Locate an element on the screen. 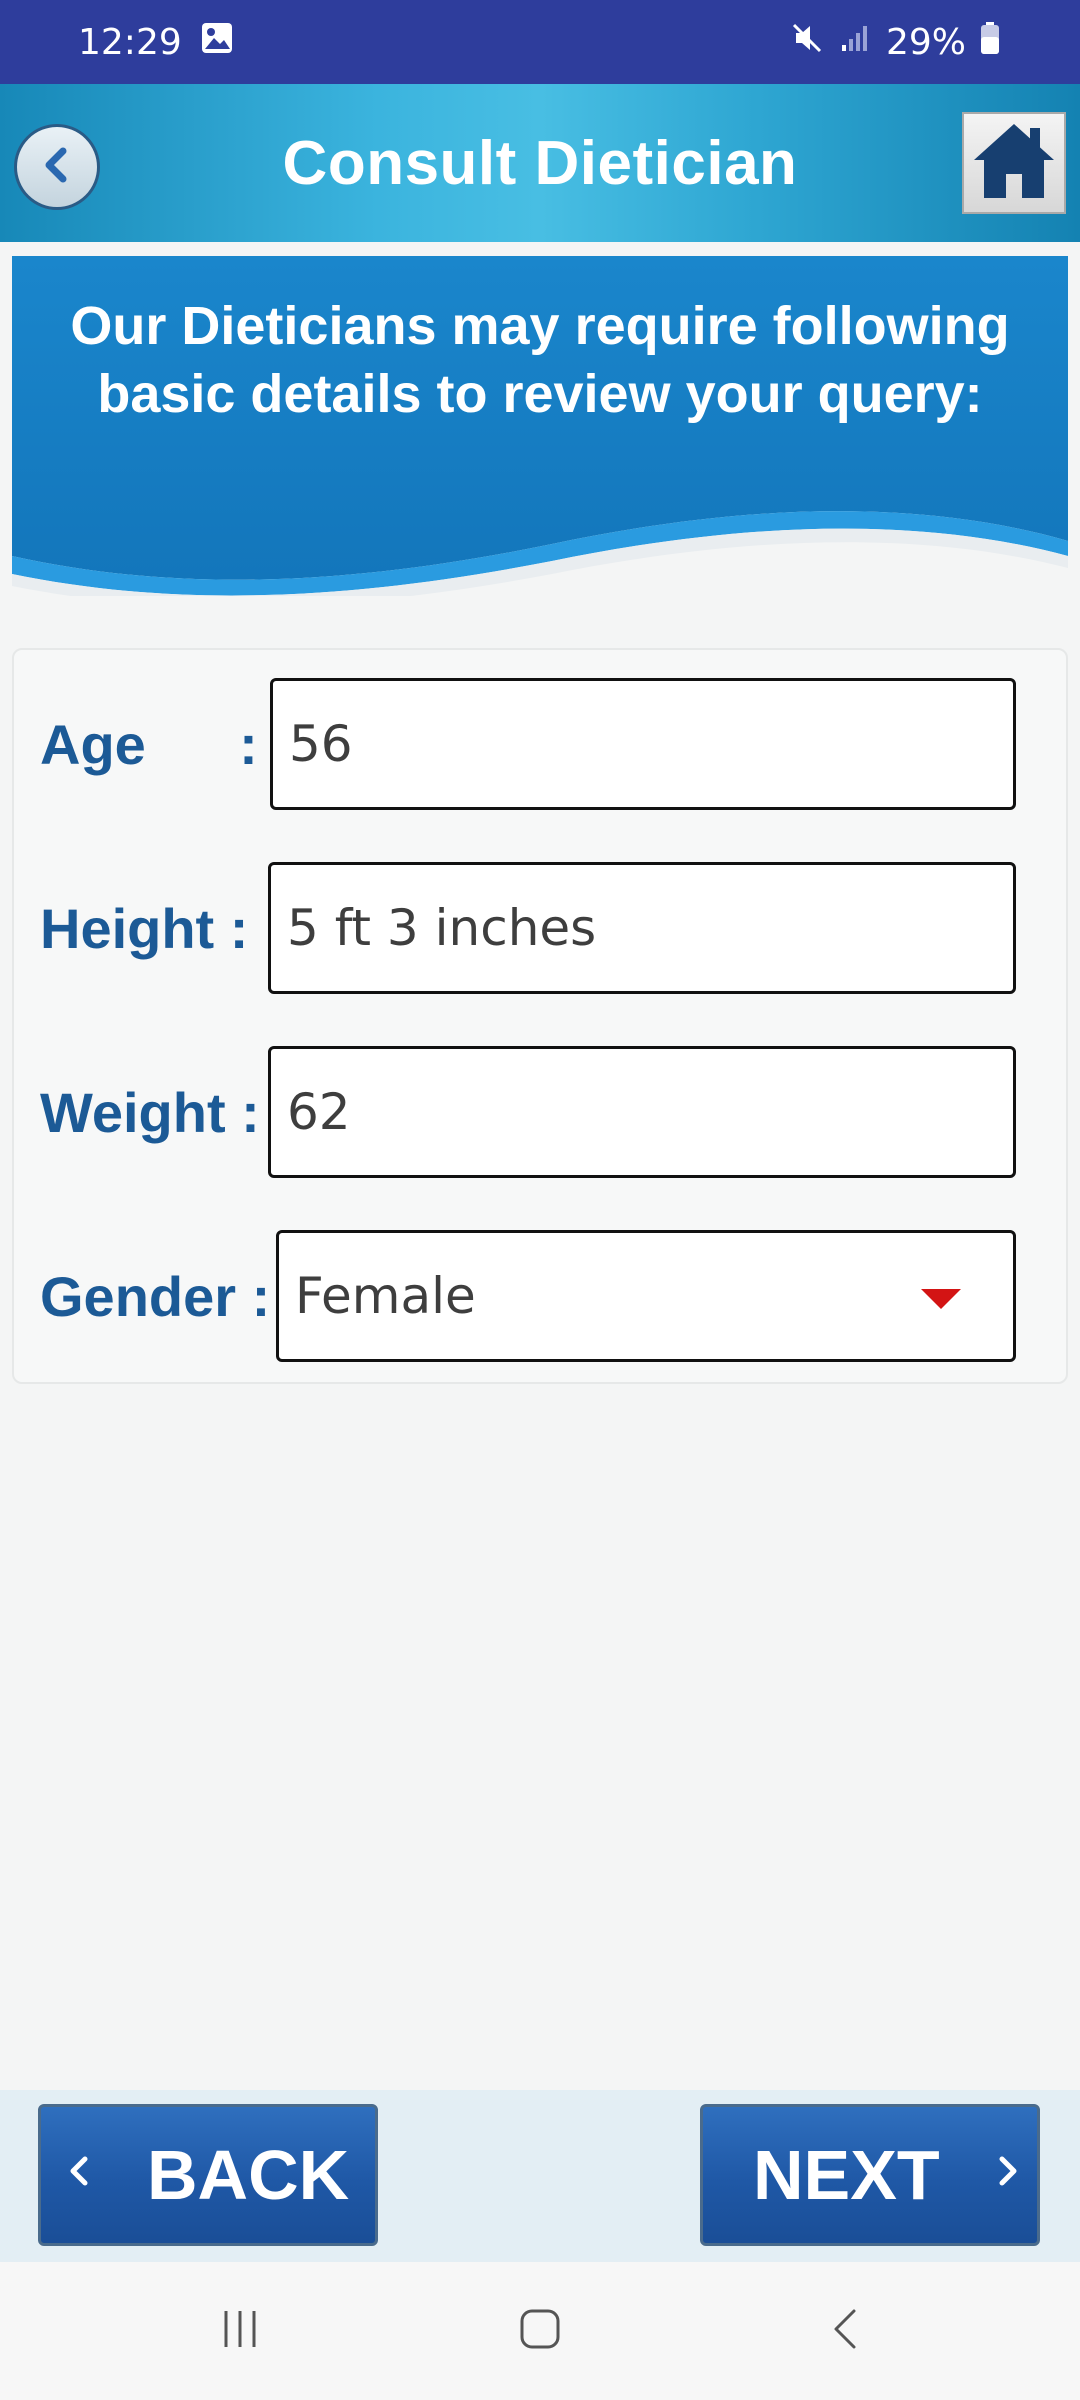  age-input is located at coordinates (643, 744).